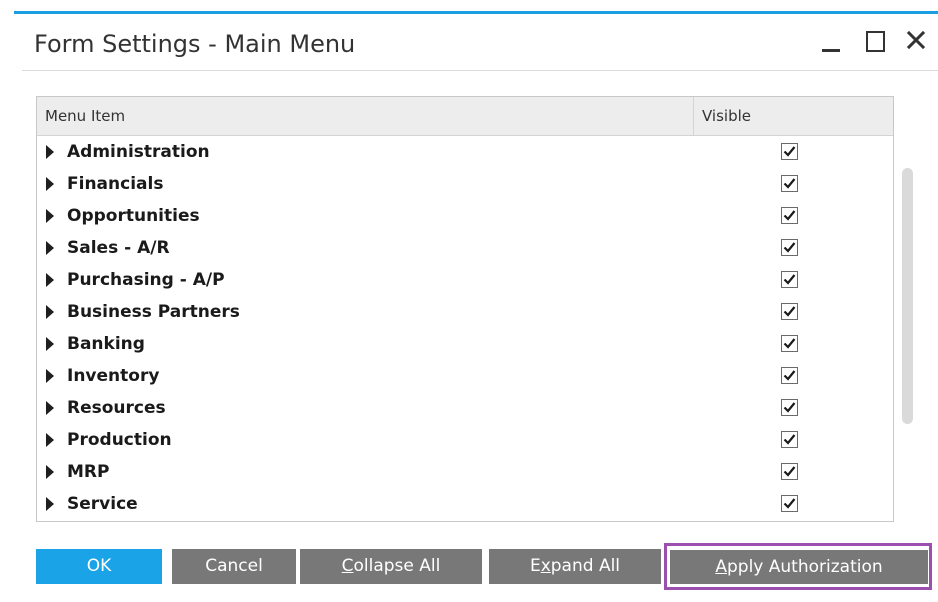  What do you see at coordinates (88, 472) in the screenshot?
I see `menu-item-label: MRP` at bounding box center [88, 472].